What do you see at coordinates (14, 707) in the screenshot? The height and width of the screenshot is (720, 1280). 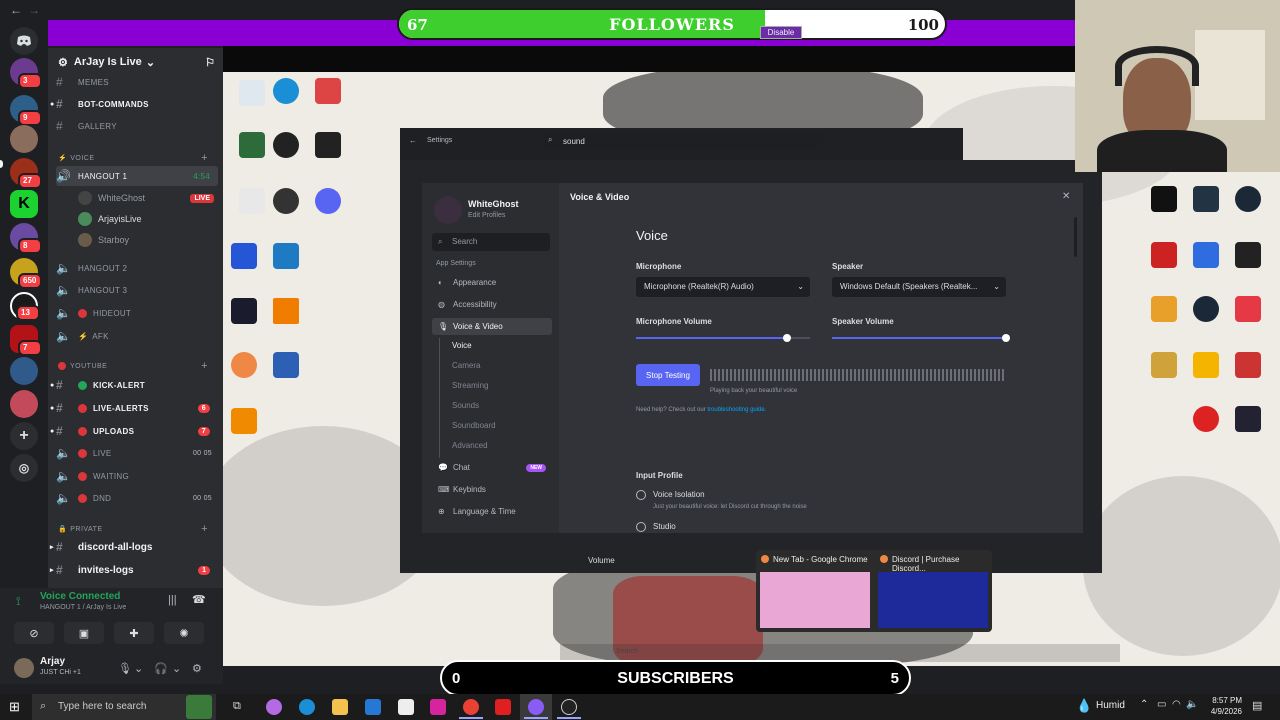 I see `windows-start-icon: ⊞` at bounding box center [14, 707].